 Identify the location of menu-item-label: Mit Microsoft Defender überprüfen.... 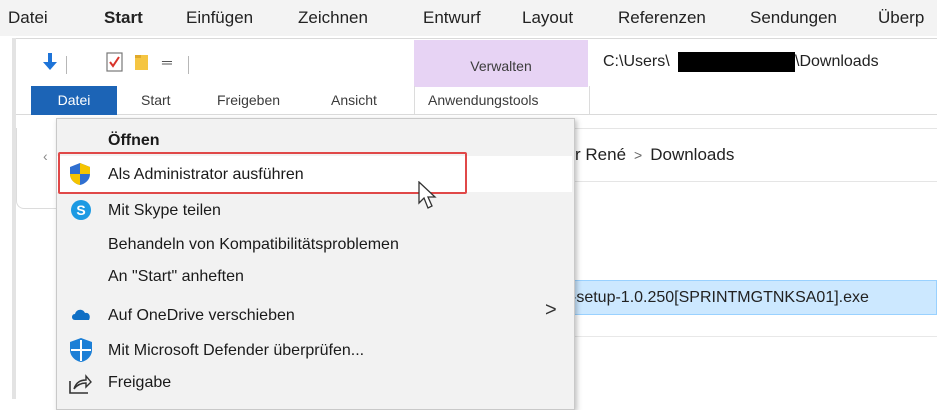
(236, 350).